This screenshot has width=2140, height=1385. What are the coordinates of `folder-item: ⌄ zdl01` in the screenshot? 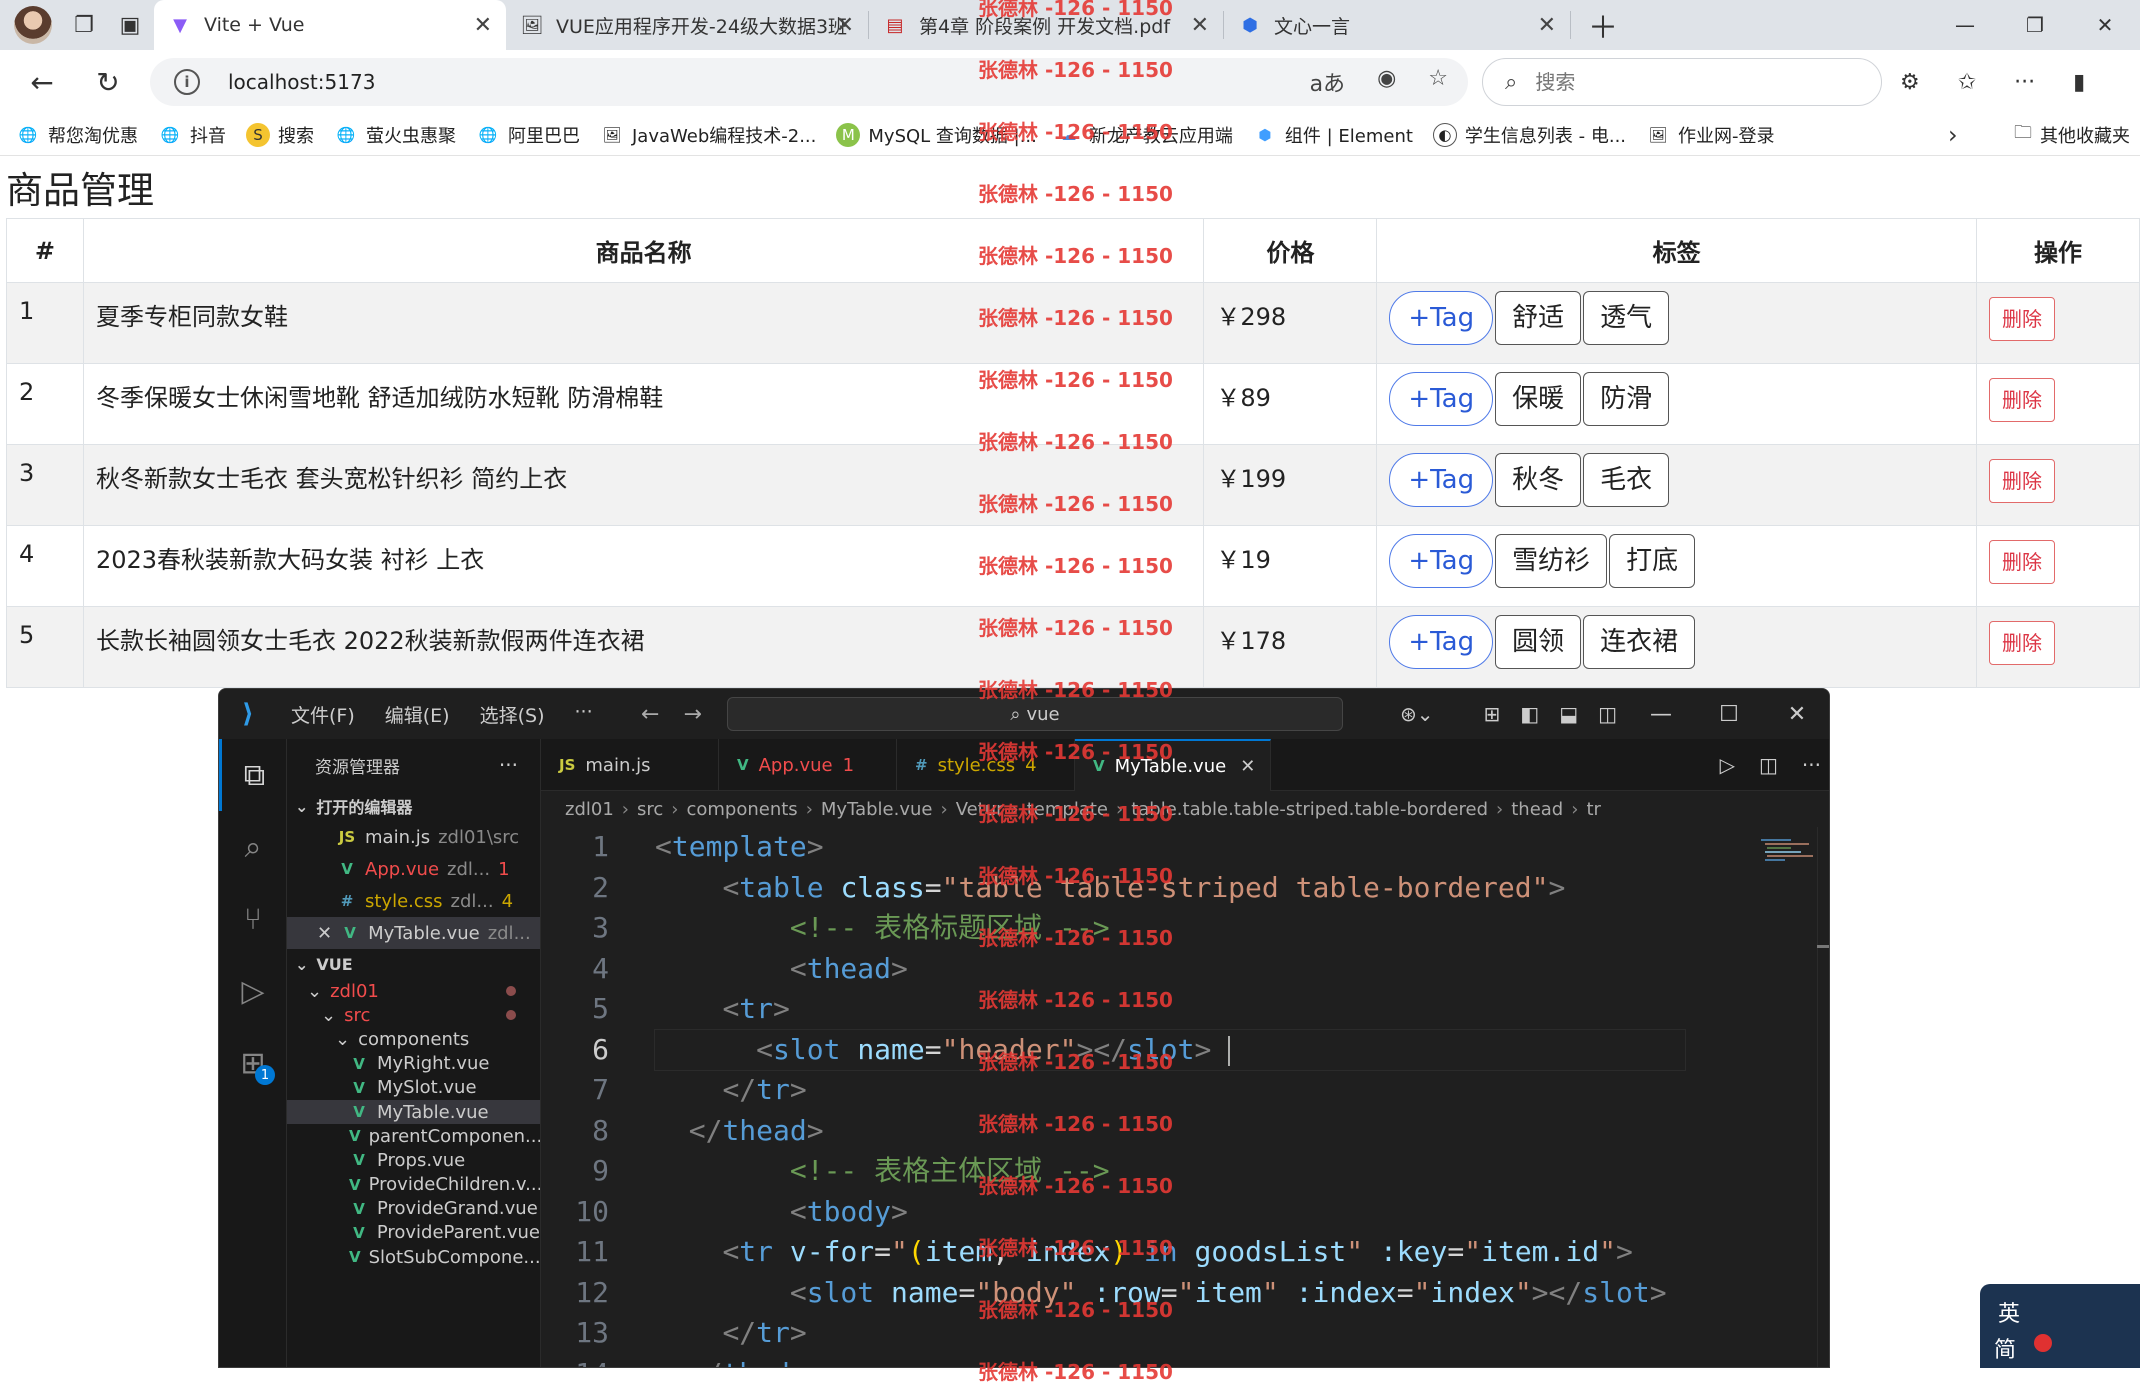 It's located at (413, 991).